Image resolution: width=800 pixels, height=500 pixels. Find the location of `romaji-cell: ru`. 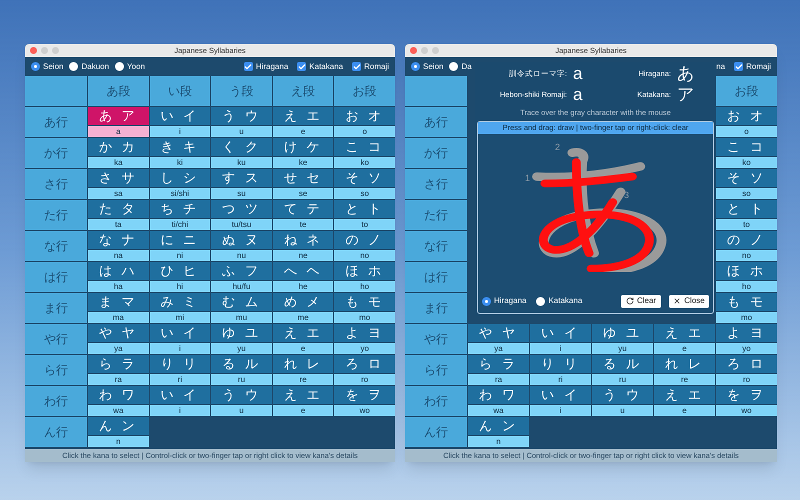

romaji-cell: ru is located at coordinates (622, 379).